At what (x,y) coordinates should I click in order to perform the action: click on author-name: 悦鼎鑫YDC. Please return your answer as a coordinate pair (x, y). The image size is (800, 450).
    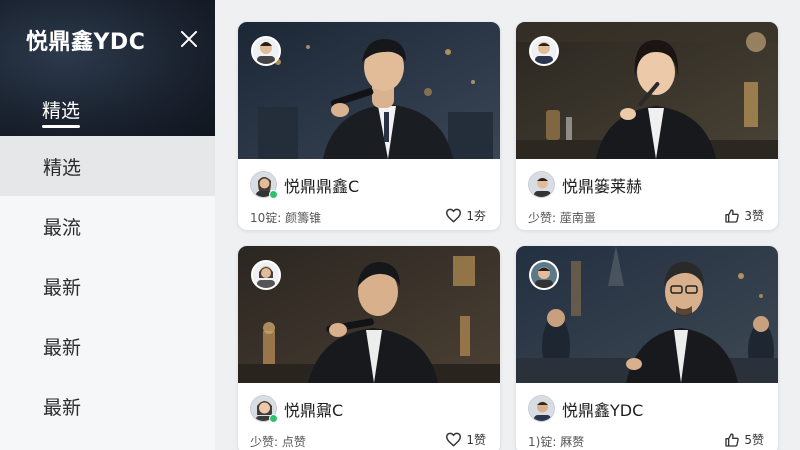
    Looking at the image, I should click on (602, 409).